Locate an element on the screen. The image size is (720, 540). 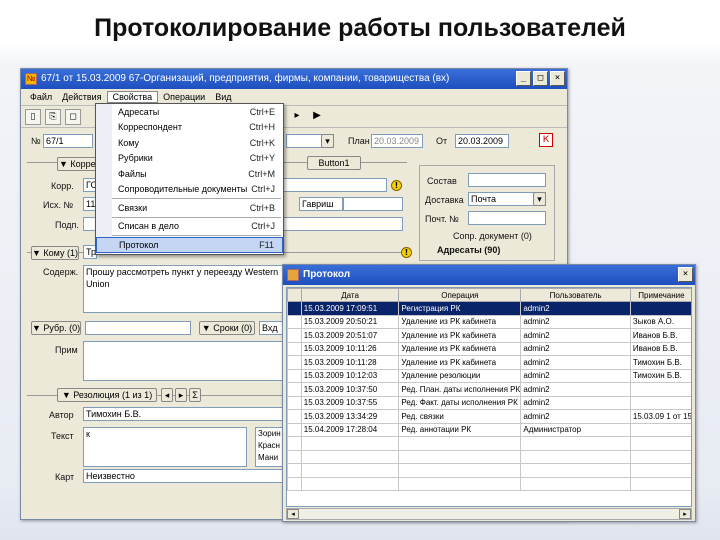
prim-label: Прим is located at coordinates (66, 350).